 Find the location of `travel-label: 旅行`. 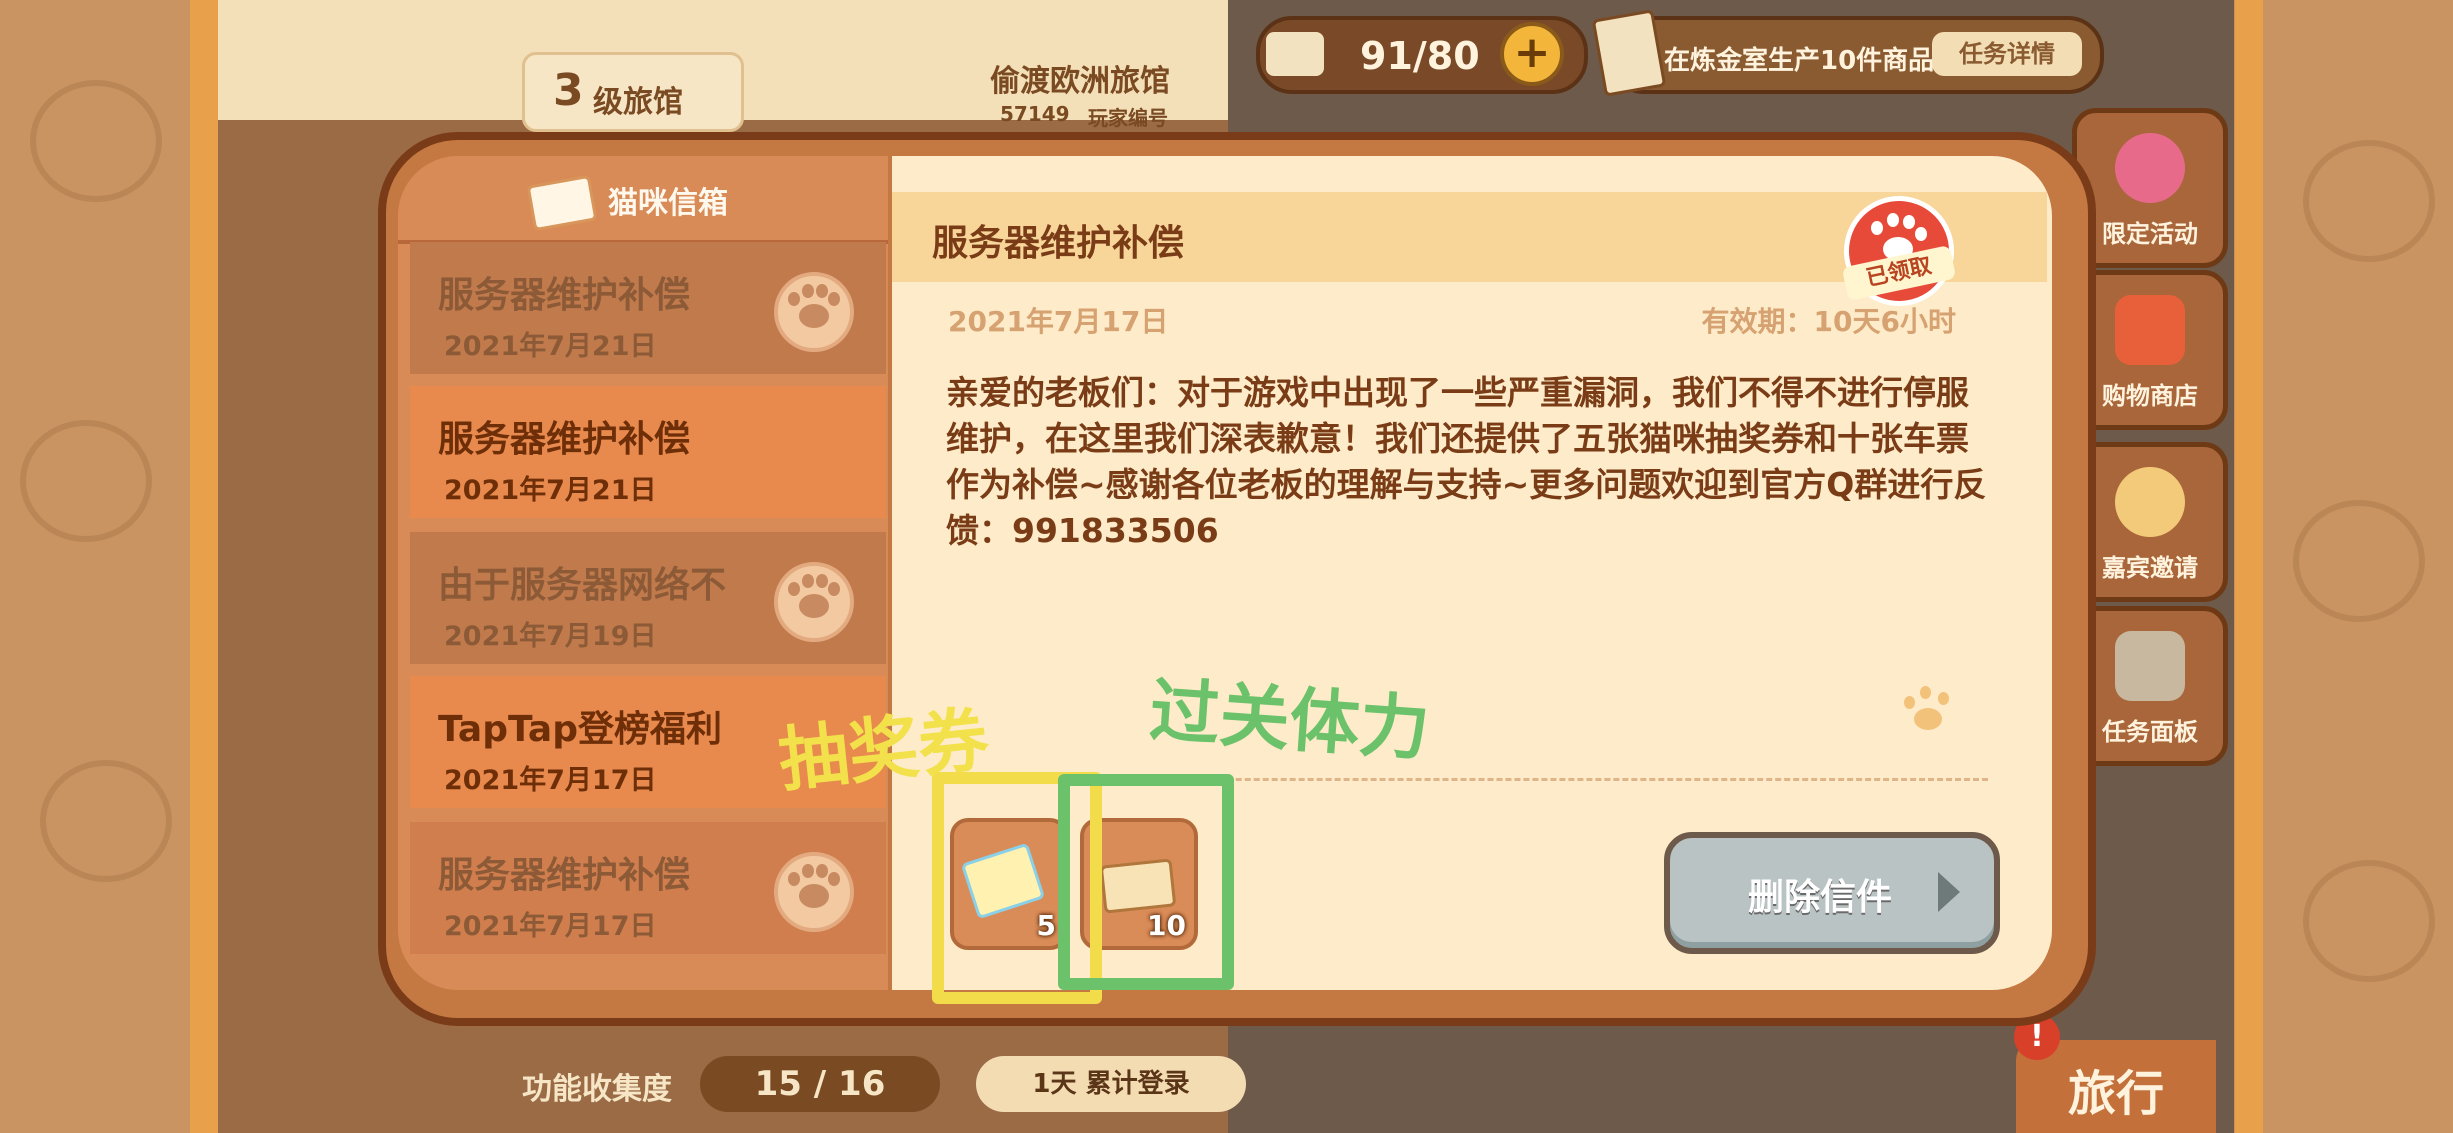

travel-label: 旅行 is located at coordinates (2116, 1094).